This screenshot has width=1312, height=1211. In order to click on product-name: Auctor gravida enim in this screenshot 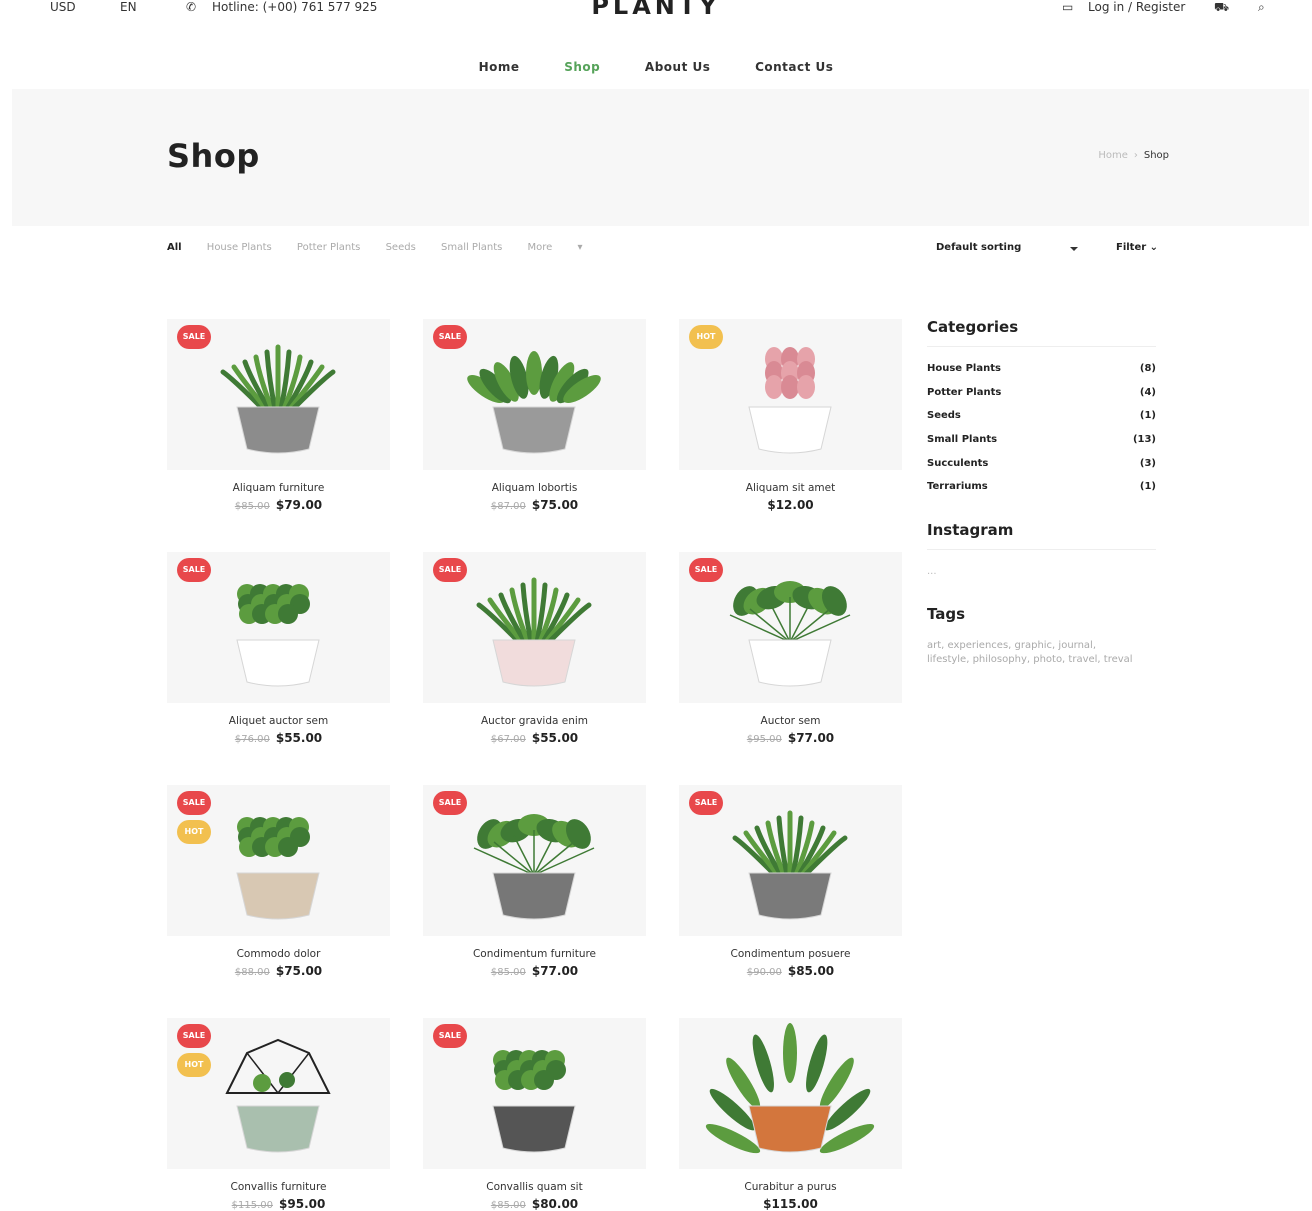, I will do `click(534, 721)`.